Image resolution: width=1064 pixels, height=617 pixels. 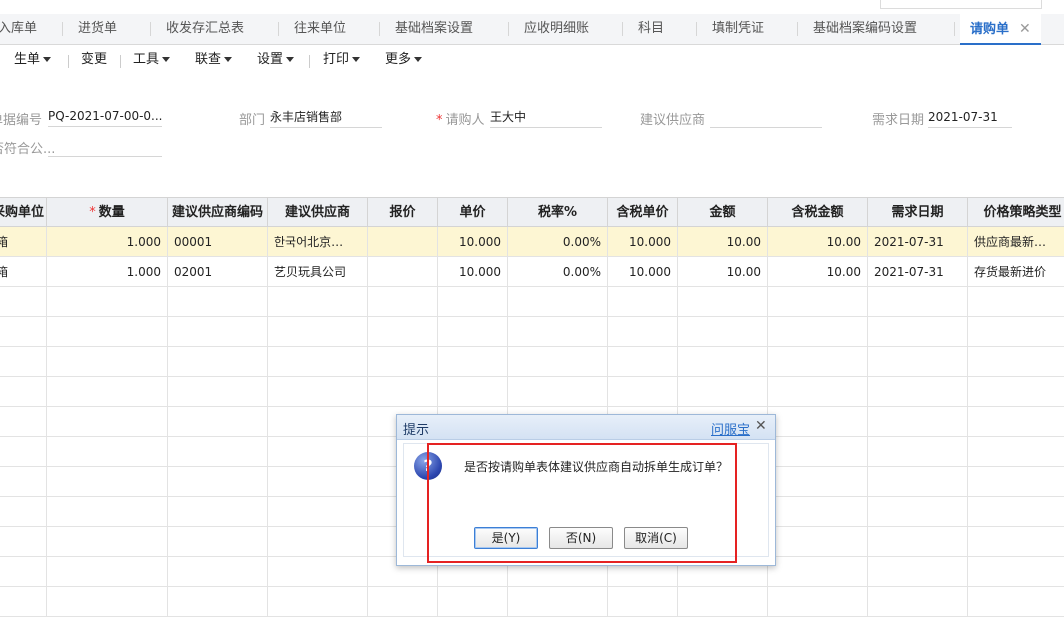 I want to click on column-header: 金额, so click(x=723, y=212).